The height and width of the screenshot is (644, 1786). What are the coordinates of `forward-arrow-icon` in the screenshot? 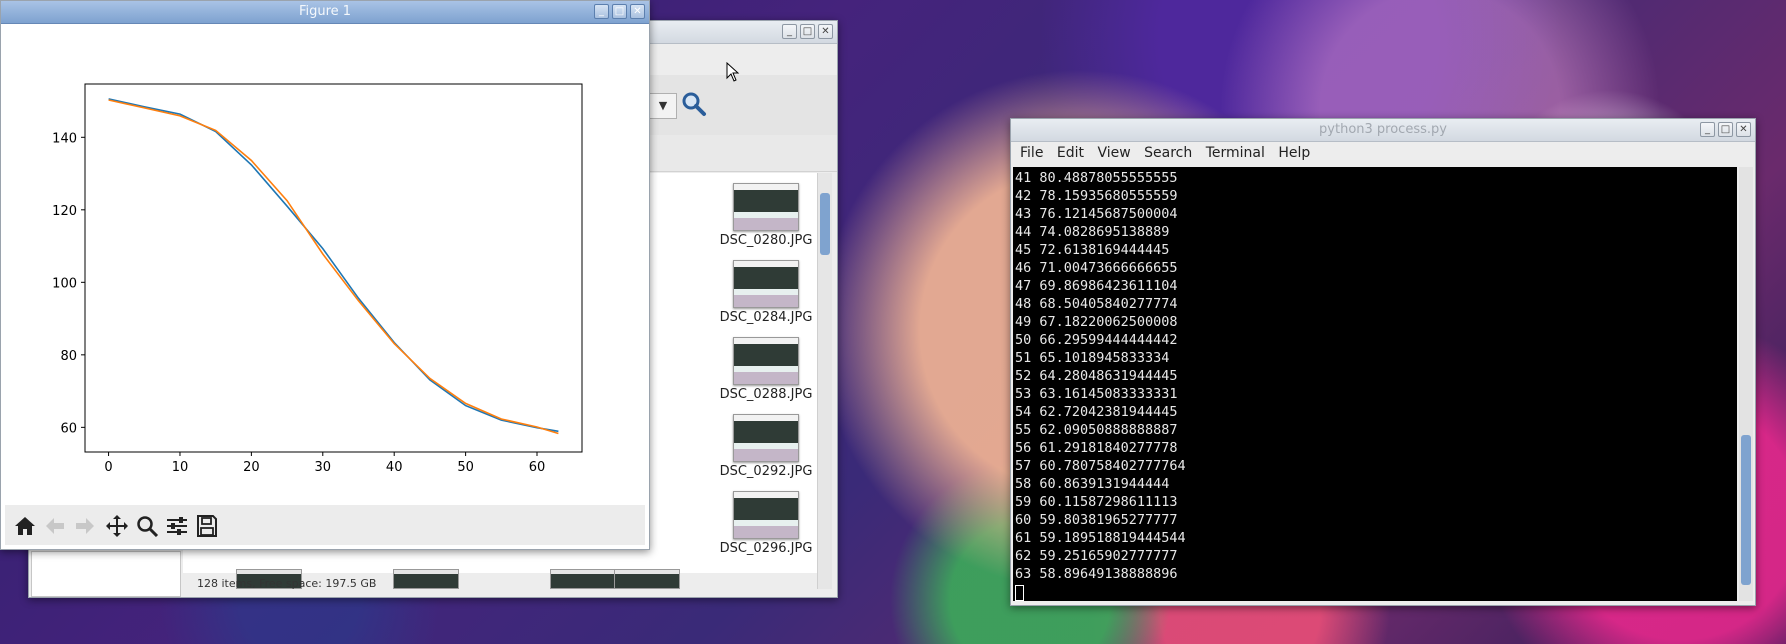 It's located at (85, 526).